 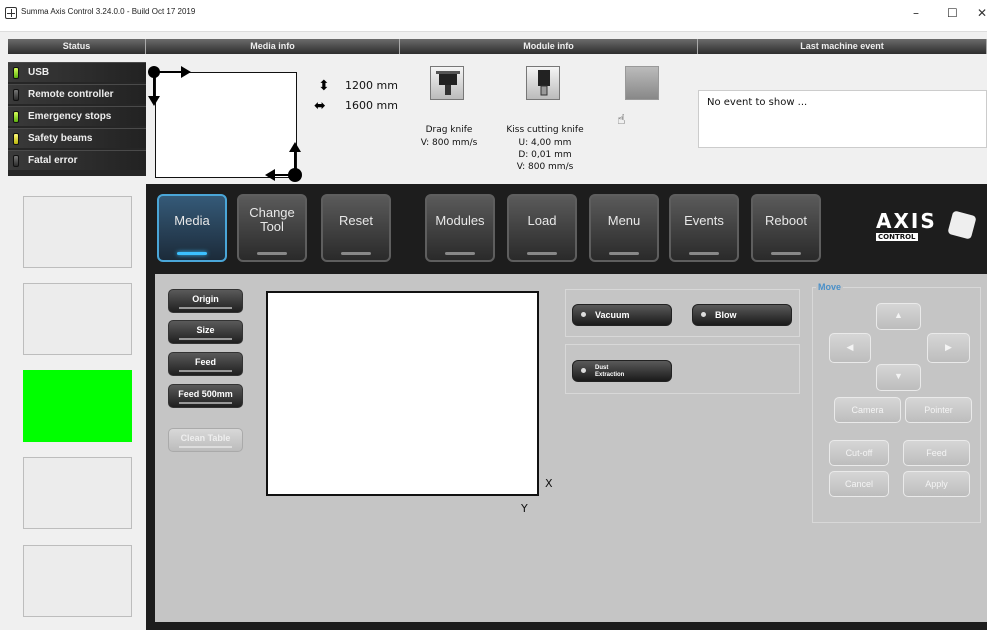 I want to click on blow-button: Blow, so click(x=742, y=315).